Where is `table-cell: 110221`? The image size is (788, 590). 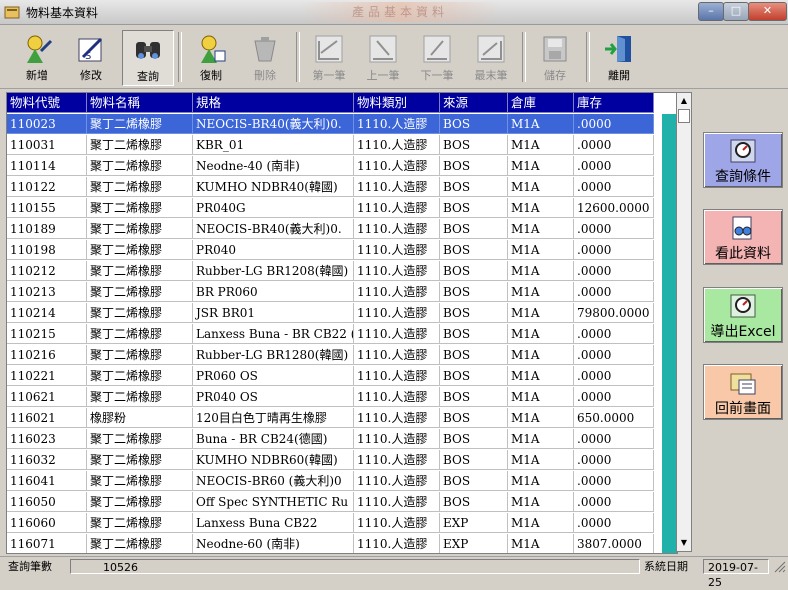 table-cell: 110221 is located at coordinates (47, 376).